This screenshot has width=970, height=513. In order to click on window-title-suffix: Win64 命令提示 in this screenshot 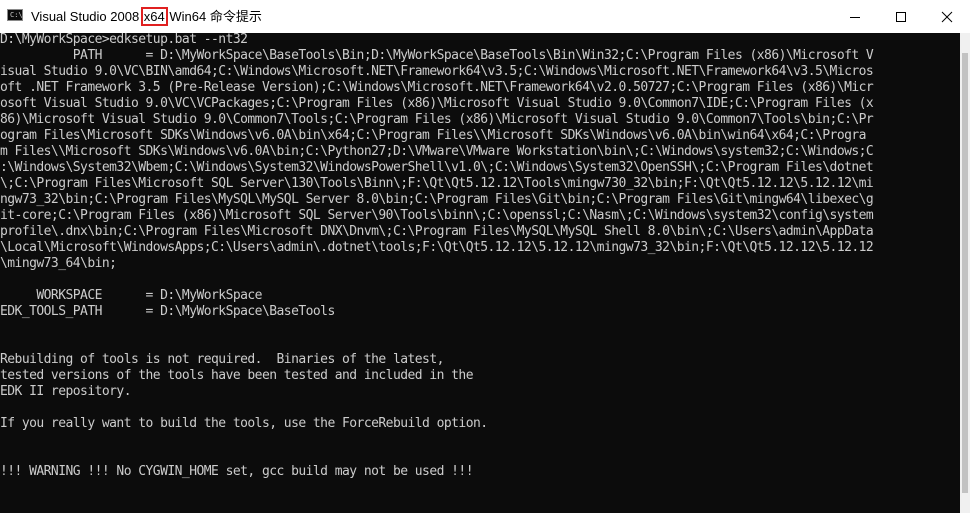, I will do `click(213, 16)`.